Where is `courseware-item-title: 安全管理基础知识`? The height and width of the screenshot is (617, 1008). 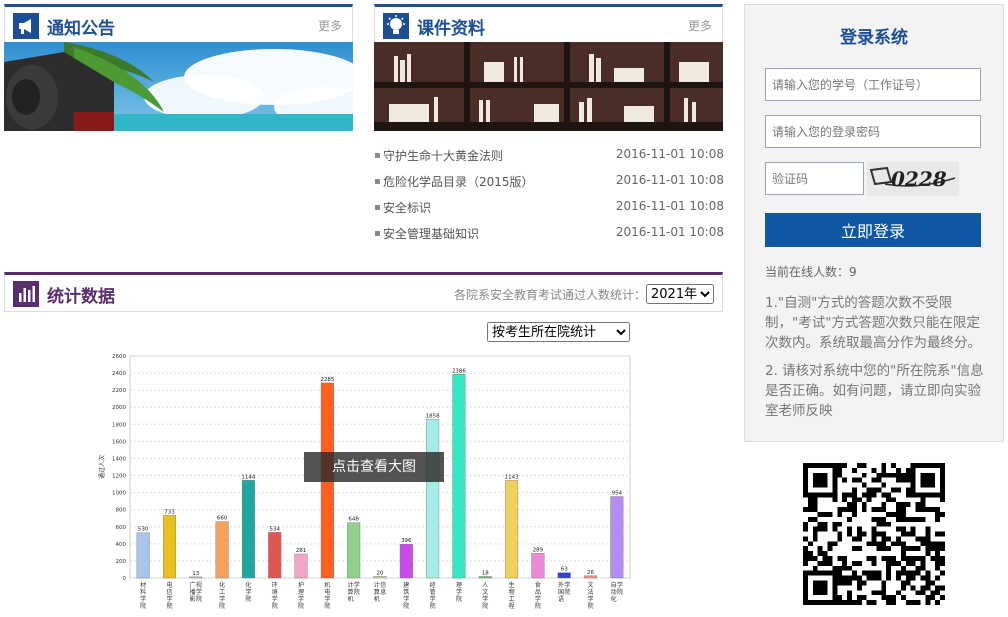
courseware-item-title: 安全管理基础知识 is located at coordinates (431, 233).